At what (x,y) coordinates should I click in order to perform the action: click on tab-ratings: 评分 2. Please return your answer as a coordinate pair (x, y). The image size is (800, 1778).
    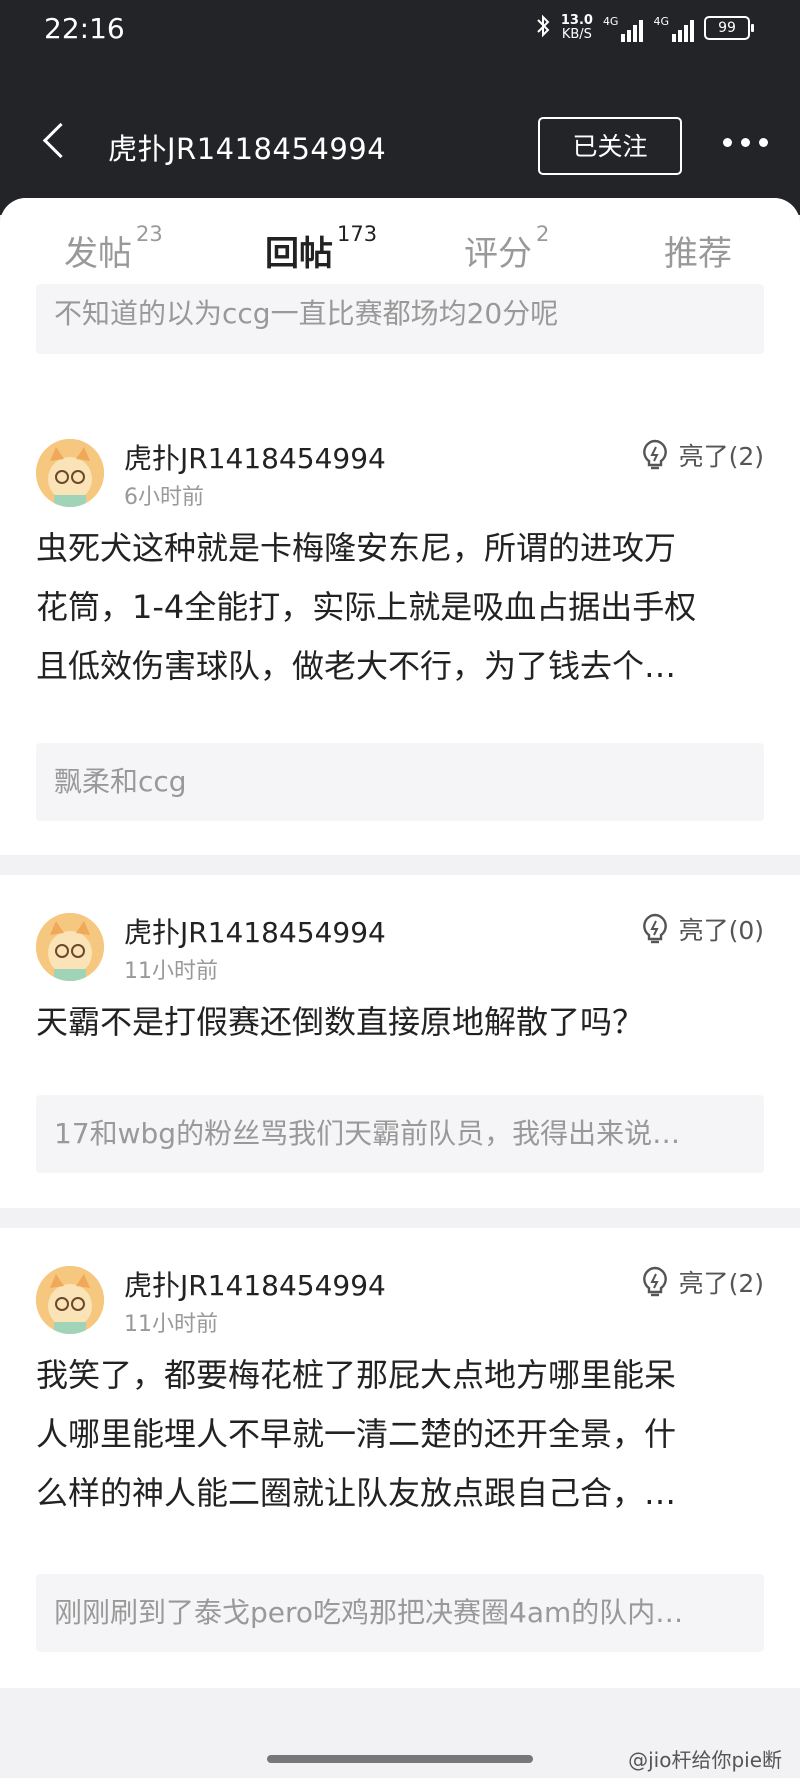
    Looking at the image, I should click on (506, 248).